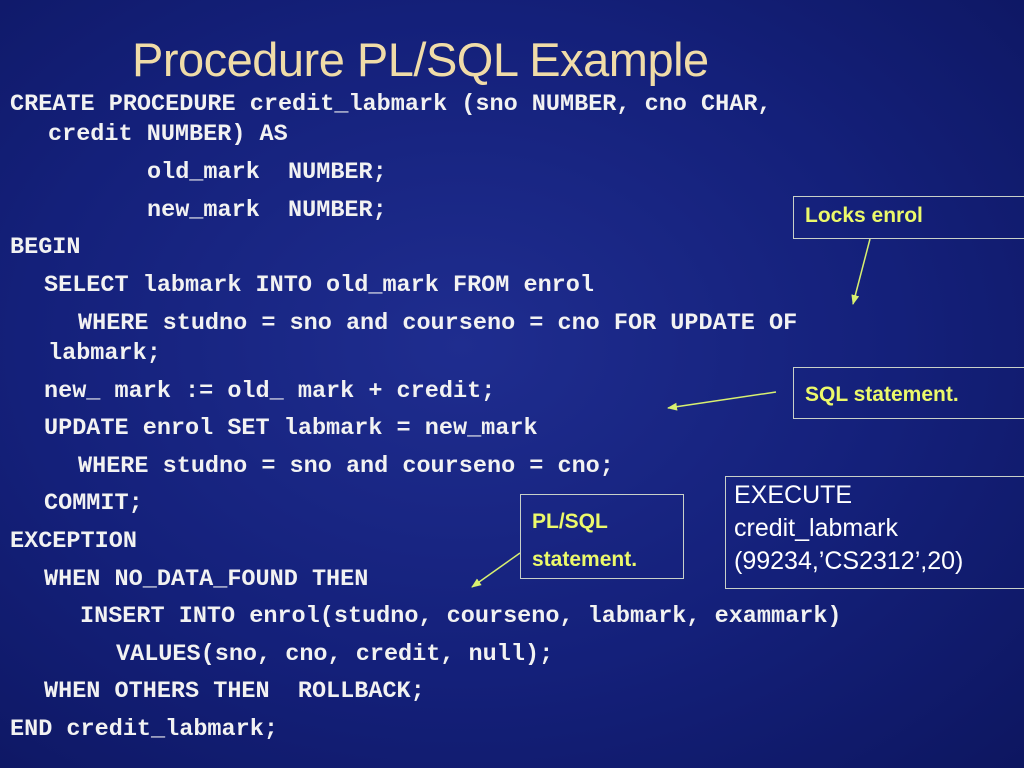 Image resolution: width=1024 pixels, height=768 pixels. What do you see at coordinates (496, 570) in the screenshot?
I see `arrow-plsql-statement` at bounding box center [496, 570].